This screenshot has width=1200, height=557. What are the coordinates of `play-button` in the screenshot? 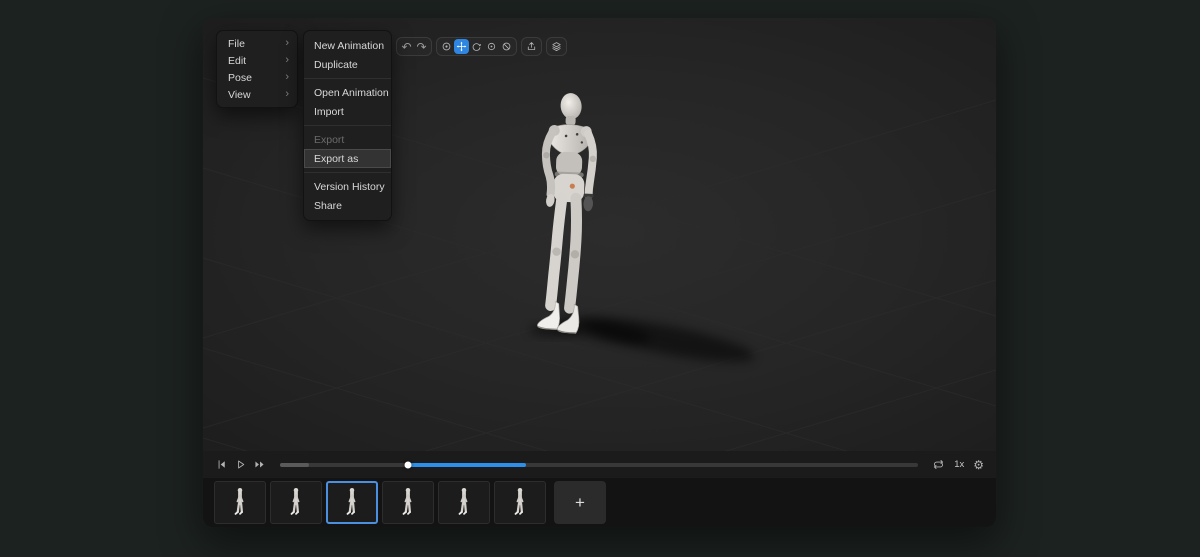 It's located at (240, 464).